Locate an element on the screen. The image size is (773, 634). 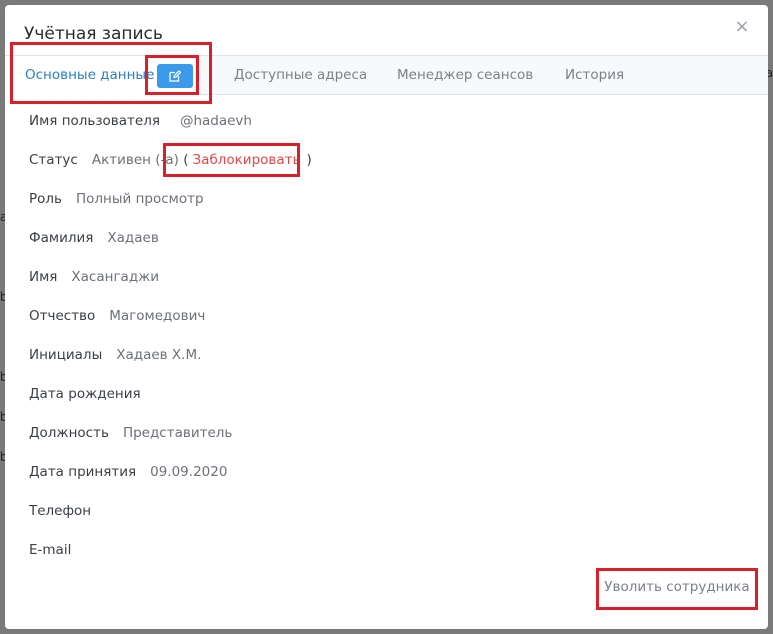
field-status: Статус Активен (-а) (Заблокировать) is located at coordinates (170, 160).